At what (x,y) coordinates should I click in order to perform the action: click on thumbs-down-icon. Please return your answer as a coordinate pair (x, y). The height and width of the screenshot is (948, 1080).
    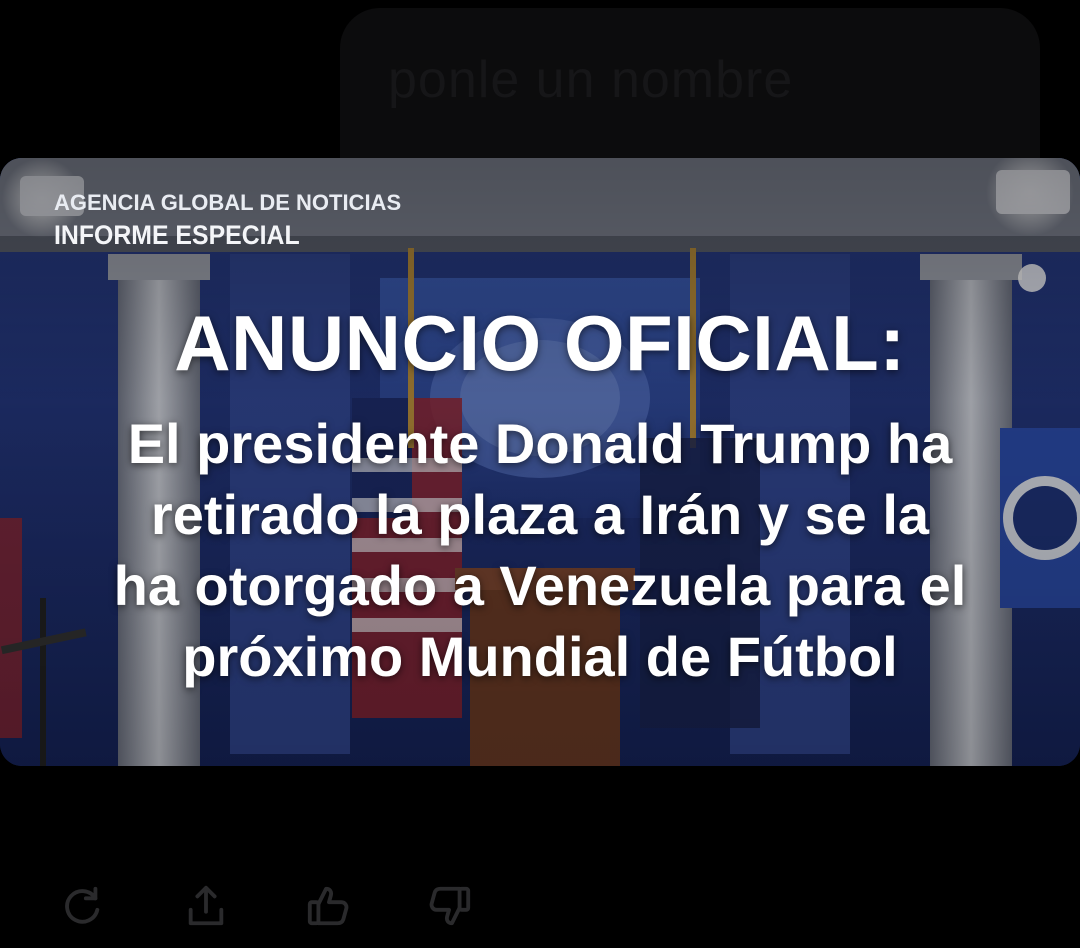
    Looking at the image, I should click on (450, 906).